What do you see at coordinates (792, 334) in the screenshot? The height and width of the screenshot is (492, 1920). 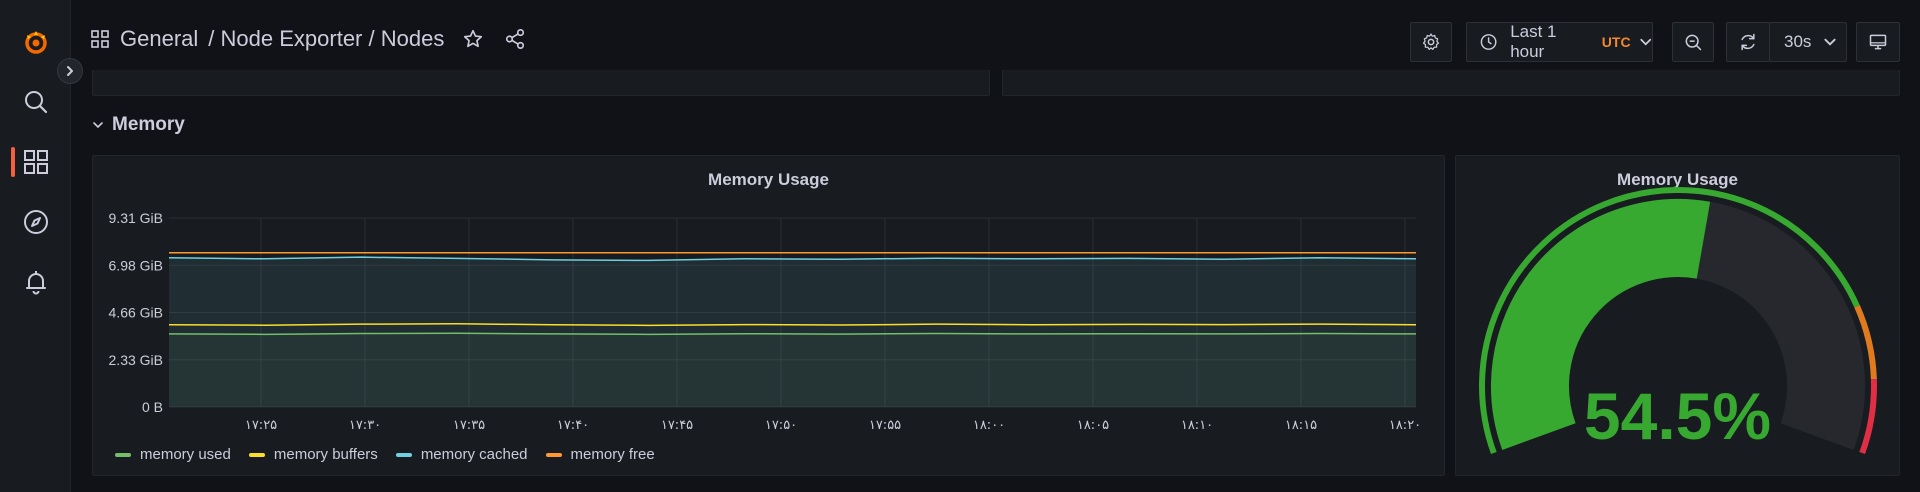 I see `series-line-memory-used` at bounding box center [792, 334].